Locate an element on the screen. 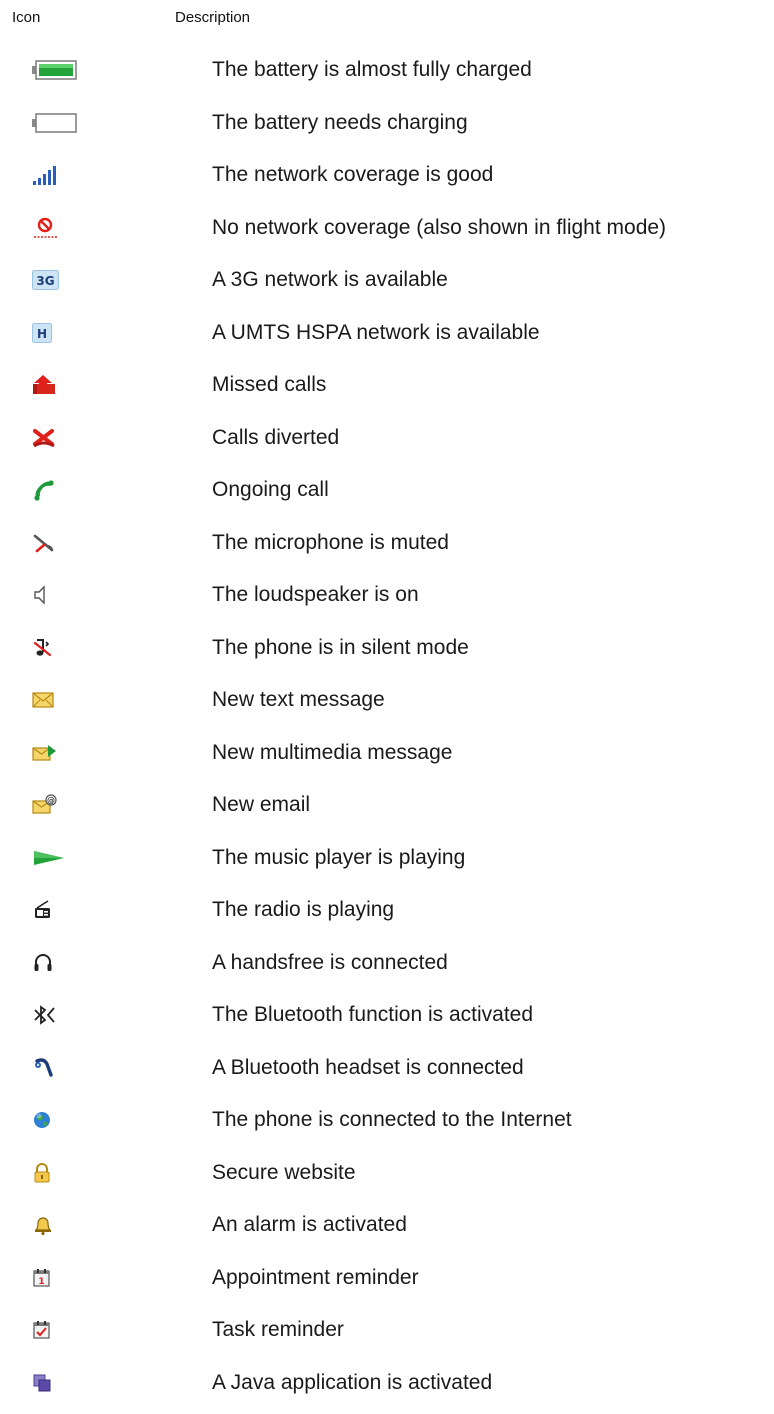 Image resolution: width=774 pixels, height=1414 pixels. table-row: A Bluetooth headset is connected is located at coordinates (387, 1073).